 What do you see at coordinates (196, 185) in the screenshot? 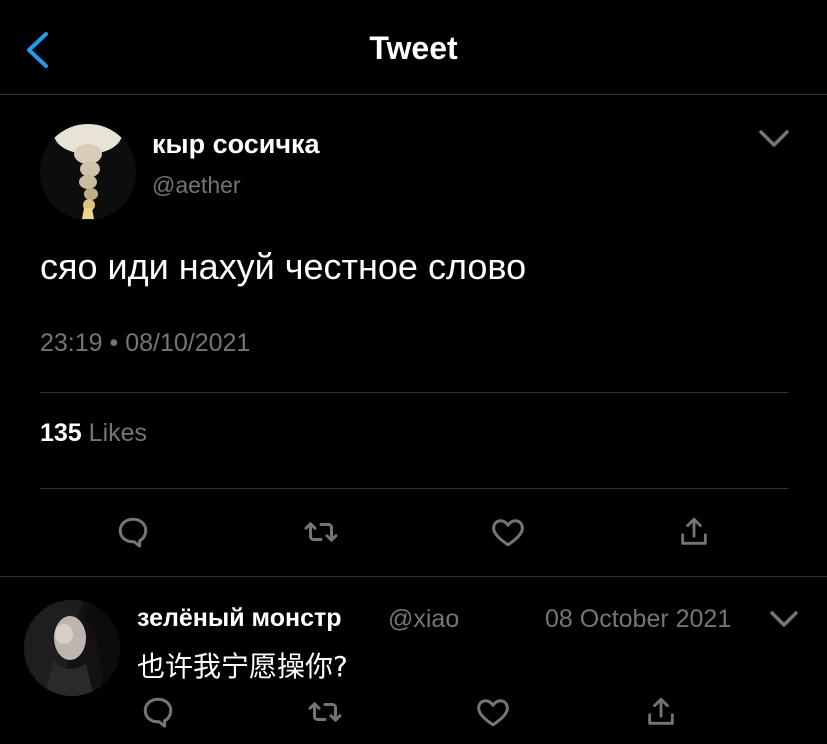
I see `author-handle: @aether` at bounding box center [196, 185].